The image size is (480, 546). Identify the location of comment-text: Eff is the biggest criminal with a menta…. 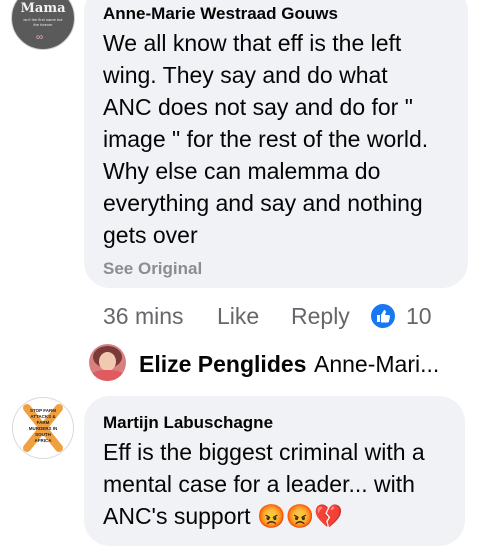
(264, 484).